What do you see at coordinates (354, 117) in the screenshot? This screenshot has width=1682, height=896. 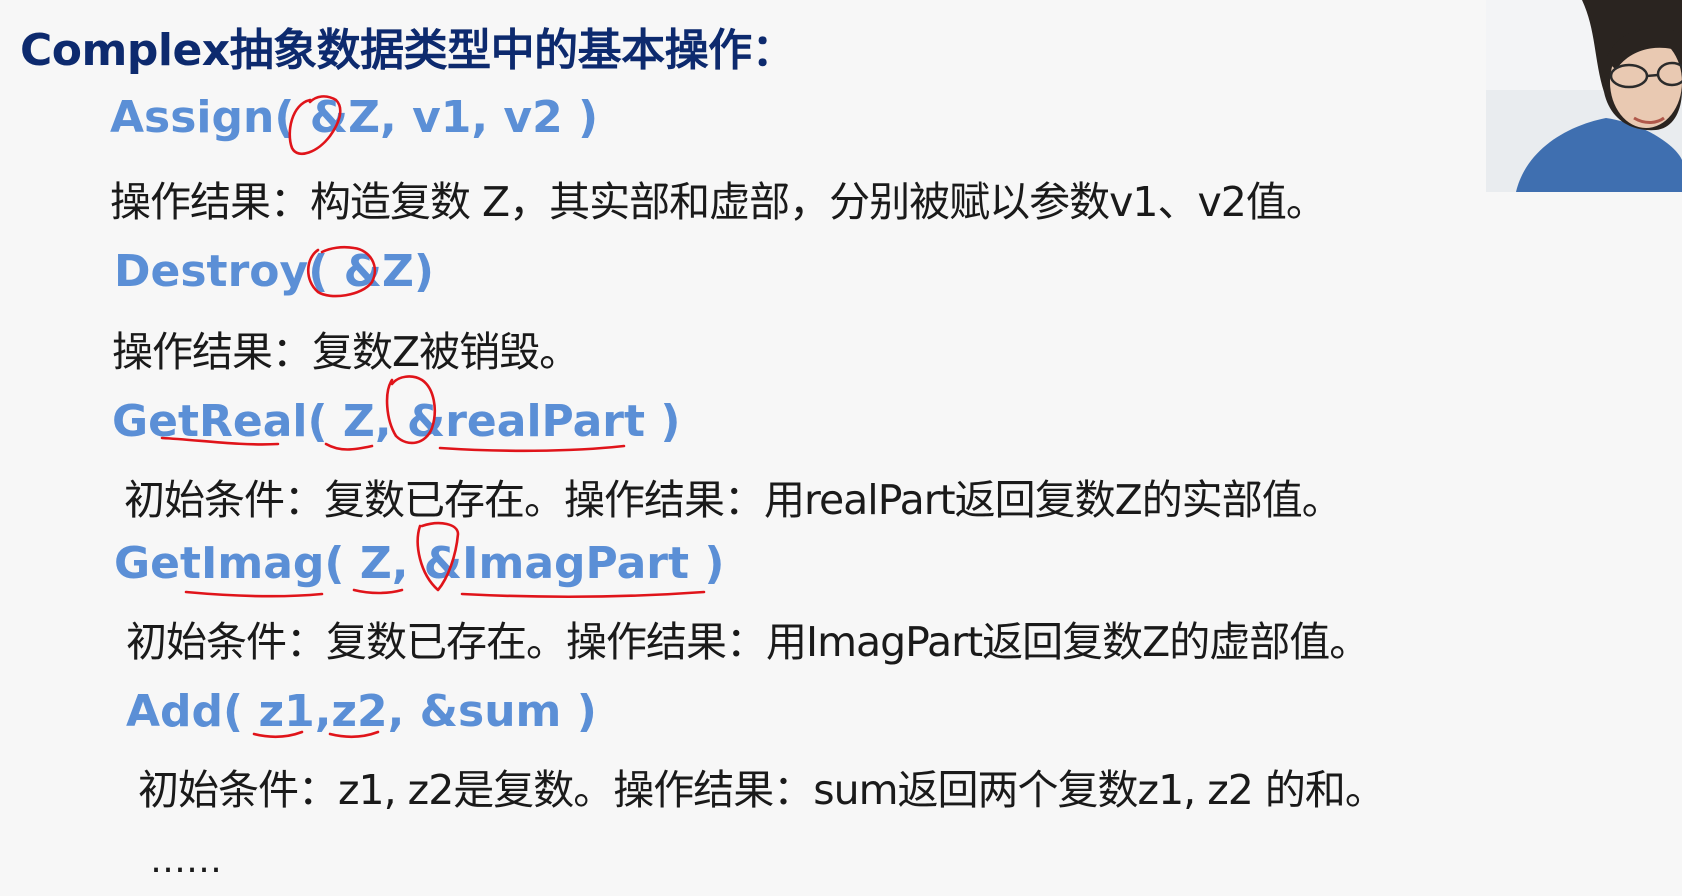 I see `operation-signature-assign: Assign( &Z, v1, v2 )` at bounding box center [354, 117].